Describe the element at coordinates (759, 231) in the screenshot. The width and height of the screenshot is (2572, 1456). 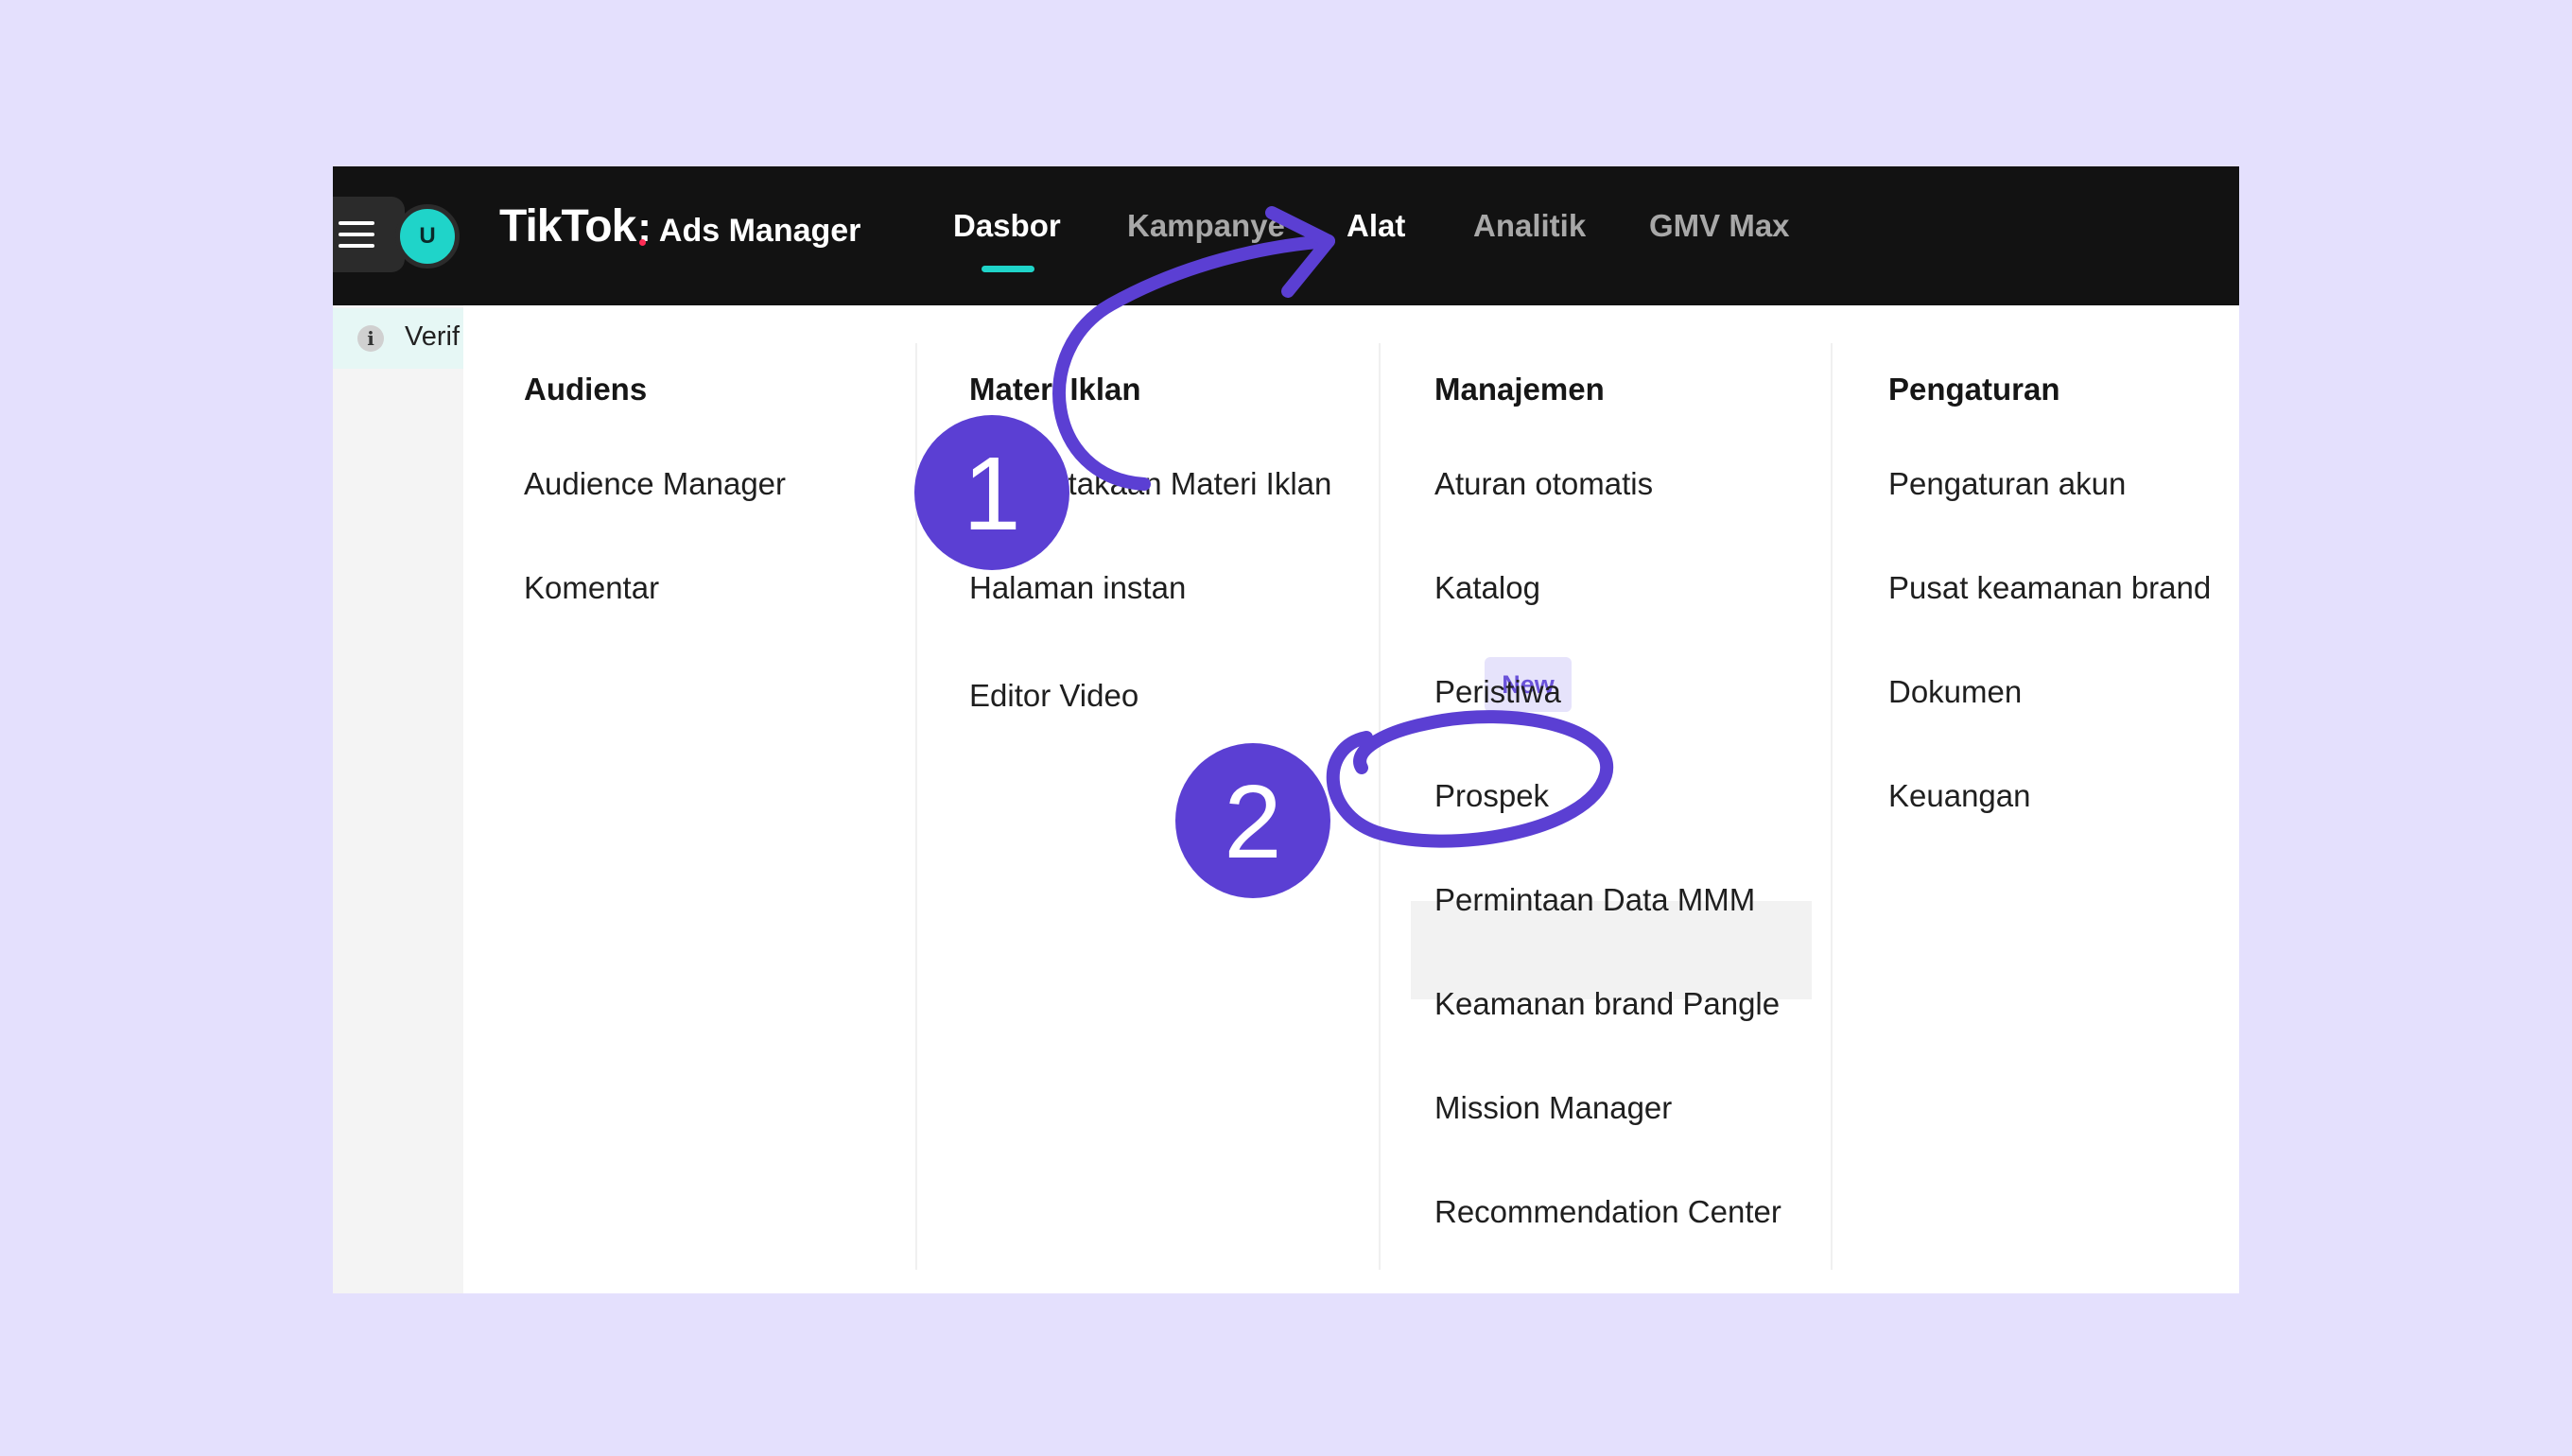
I see `brand-product: Ads Manager` at that location.